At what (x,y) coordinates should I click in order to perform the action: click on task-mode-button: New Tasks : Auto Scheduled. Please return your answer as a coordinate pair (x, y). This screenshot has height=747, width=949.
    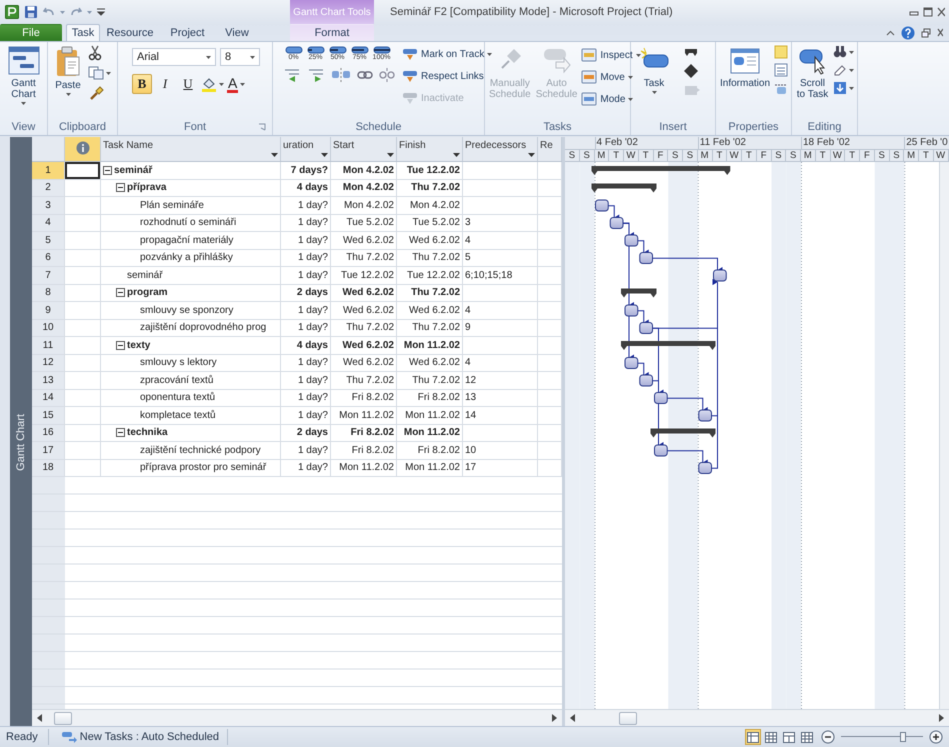
    Looking at the image, I should click on (138, 737).